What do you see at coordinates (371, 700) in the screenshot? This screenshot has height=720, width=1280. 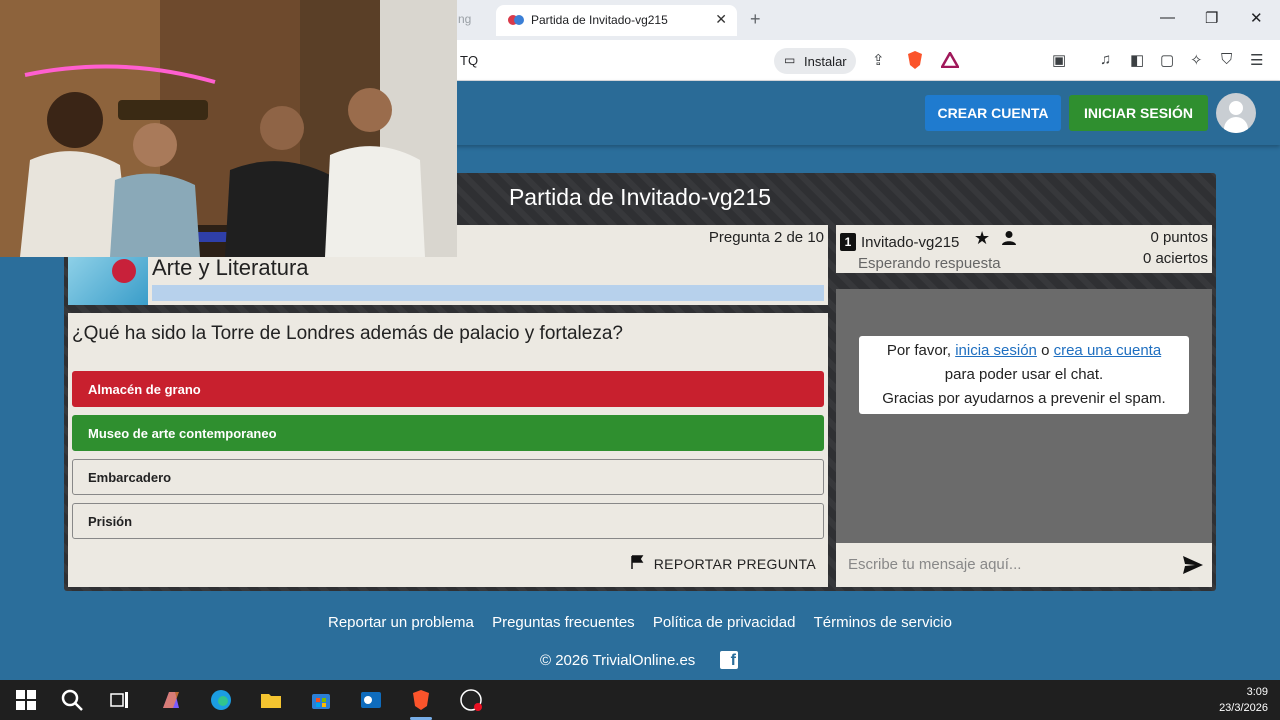 I see `outlook-icon` at bounding box center [371, 700].